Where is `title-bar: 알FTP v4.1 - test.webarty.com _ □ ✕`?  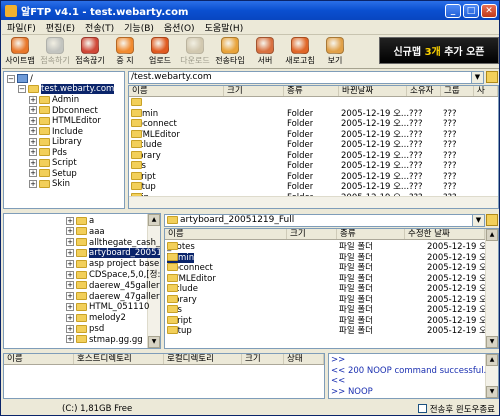 title-bar: 알FTP v4.1 - test.webarty.com _ □ ✕ is located at coordinates (250, 10).